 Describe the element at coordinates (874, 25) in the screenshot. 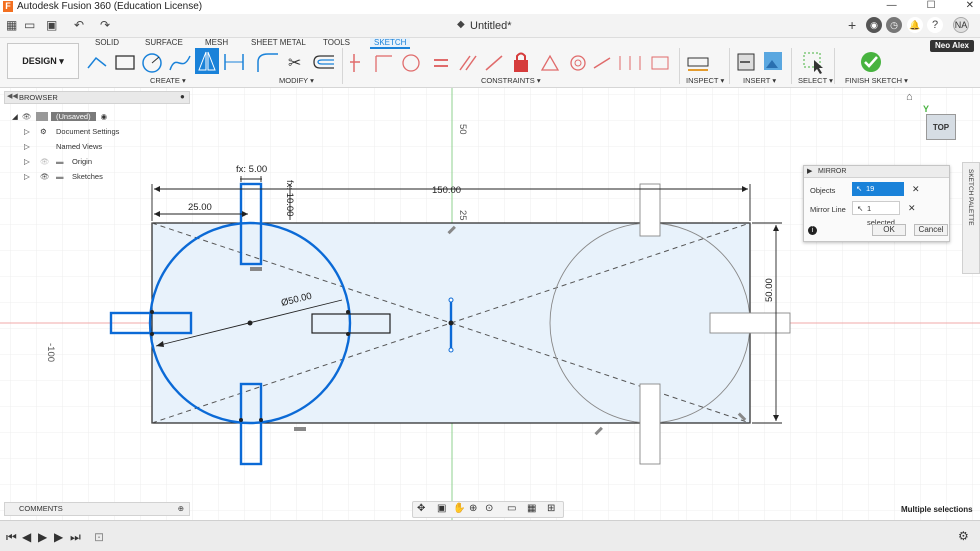

I see `extensions-icon: ◉` at that location.